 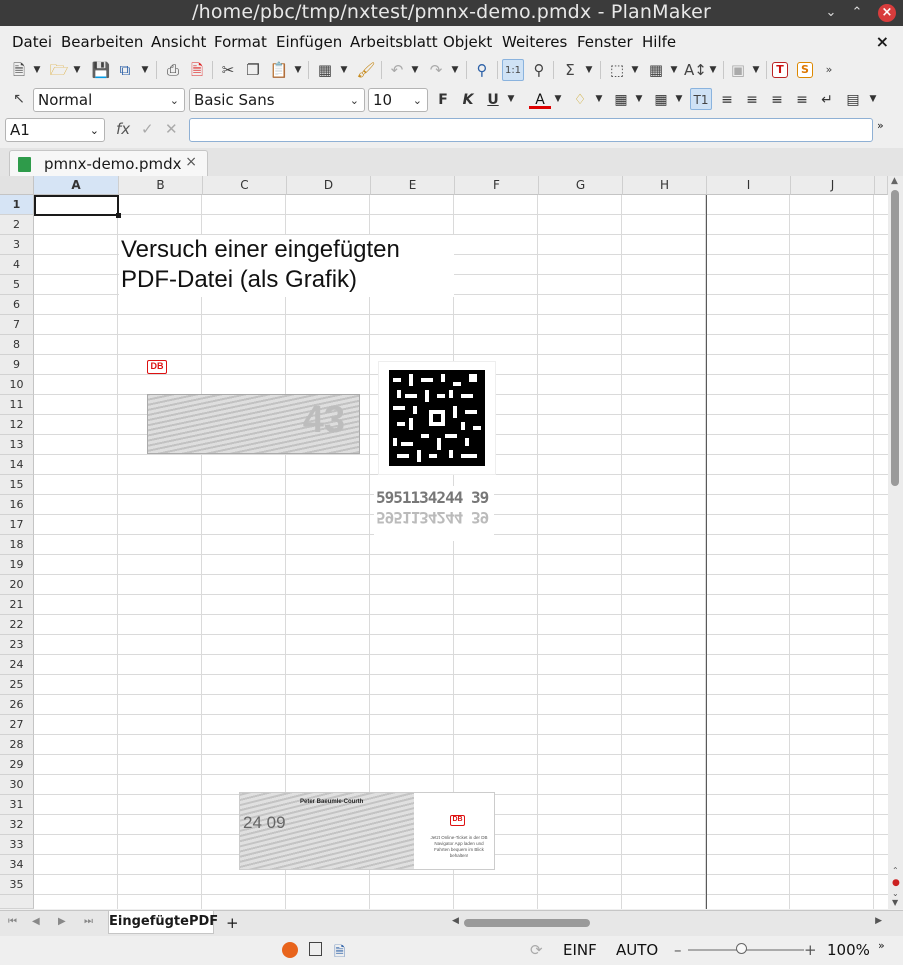 I want to click on cell-style-icon: ▦, so click(x=661, y=100).